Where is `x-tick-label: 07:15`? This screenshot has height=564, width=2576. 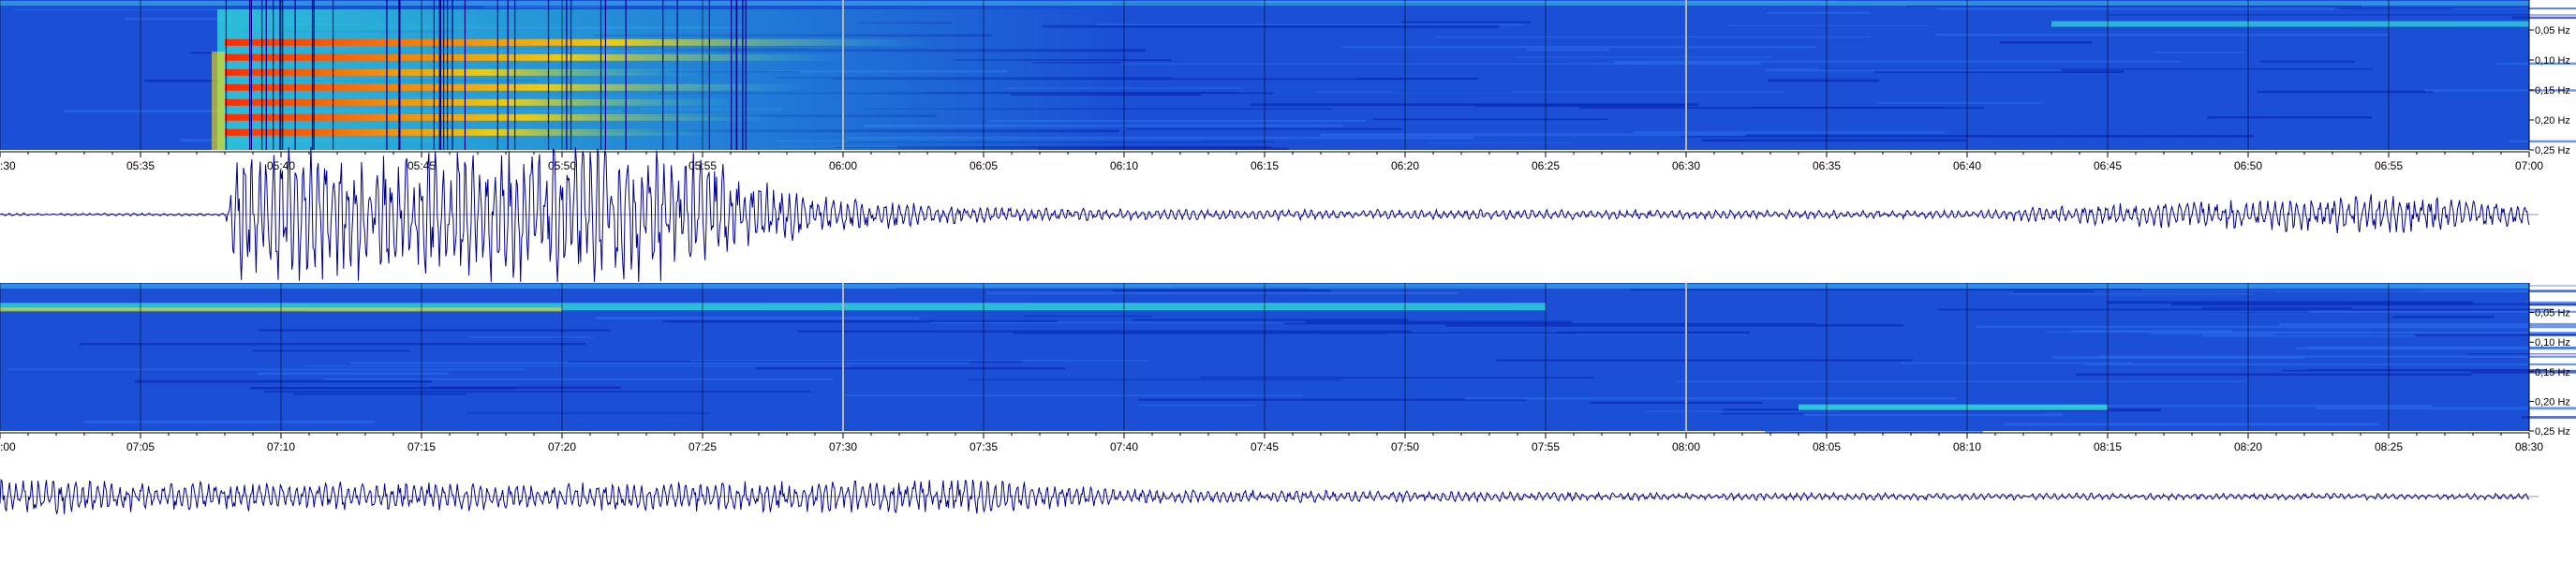 x-tick-label: 07:15 is located at coordinates (422, 446).